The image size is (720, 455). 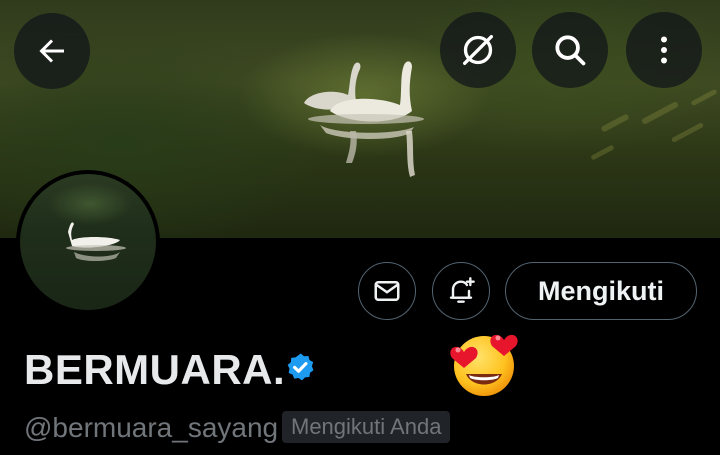 I want to click on username-handle: @bermuara_sayang, so click(x=151, y=427).